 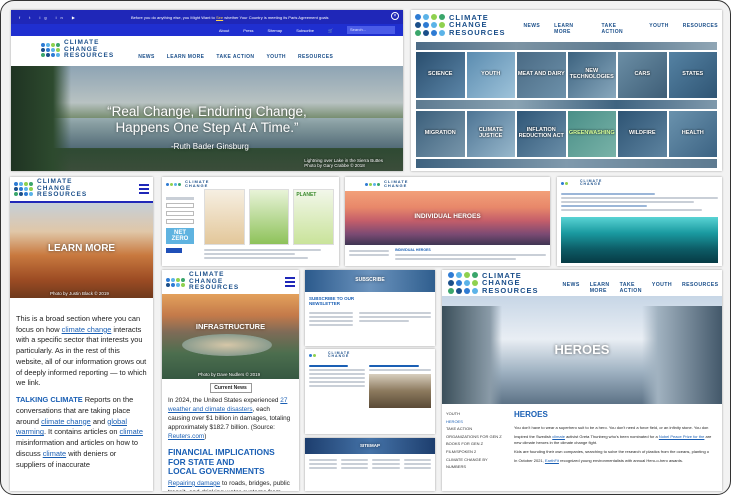 What do you see at coordinates (571, 288) in the screenshot?
I see `heroes-nav-news: NEWS` at bounding box center [571, 288].